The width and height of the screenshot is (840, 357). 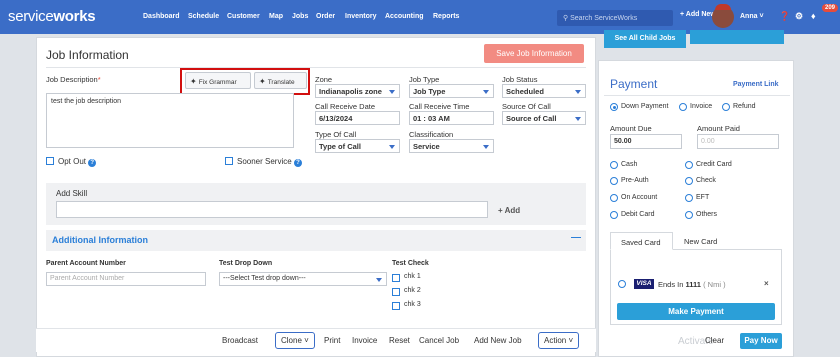 I want to click on payment-title: Payment, so click(x=634, y=84).